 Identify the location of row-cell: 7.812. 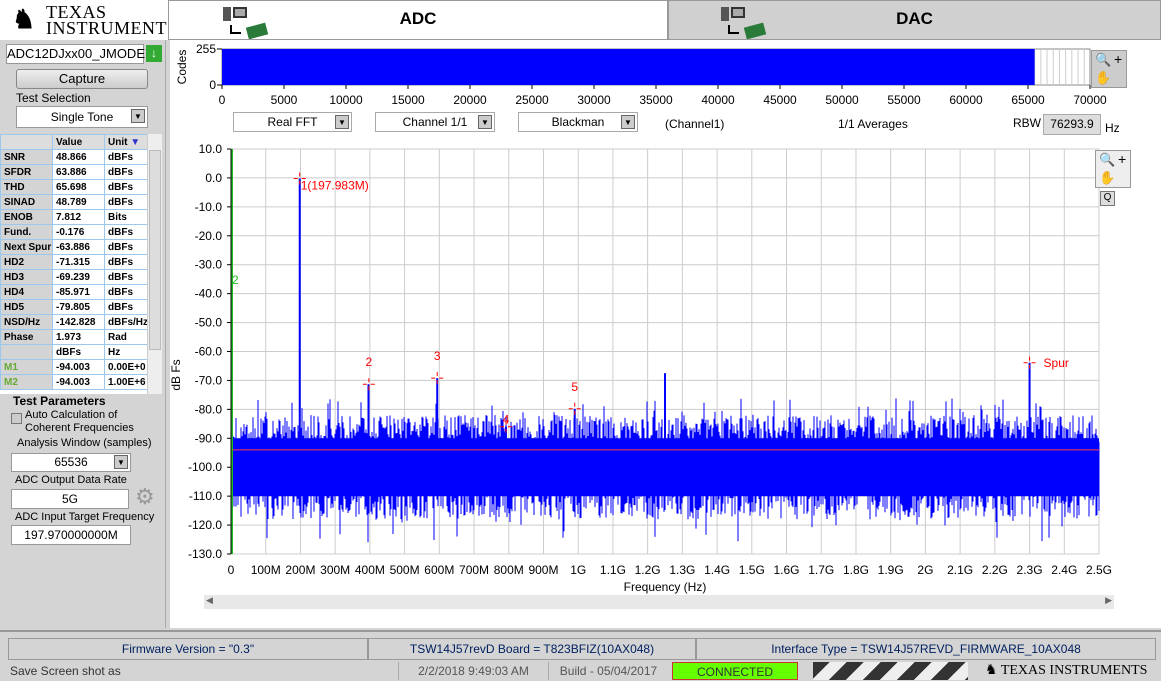
(78, 217).